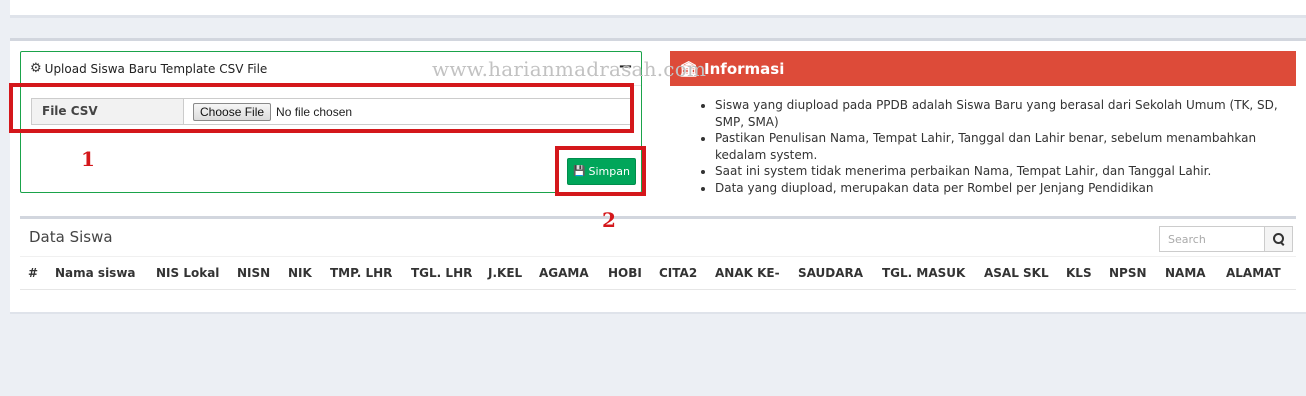 Image resolution: width=1306 pixels, height=396 pixels. What do you see at coordinates (830, 273) in the screenshot?
I see `column-header: SAUDARA` at bounding box center [830, 273].